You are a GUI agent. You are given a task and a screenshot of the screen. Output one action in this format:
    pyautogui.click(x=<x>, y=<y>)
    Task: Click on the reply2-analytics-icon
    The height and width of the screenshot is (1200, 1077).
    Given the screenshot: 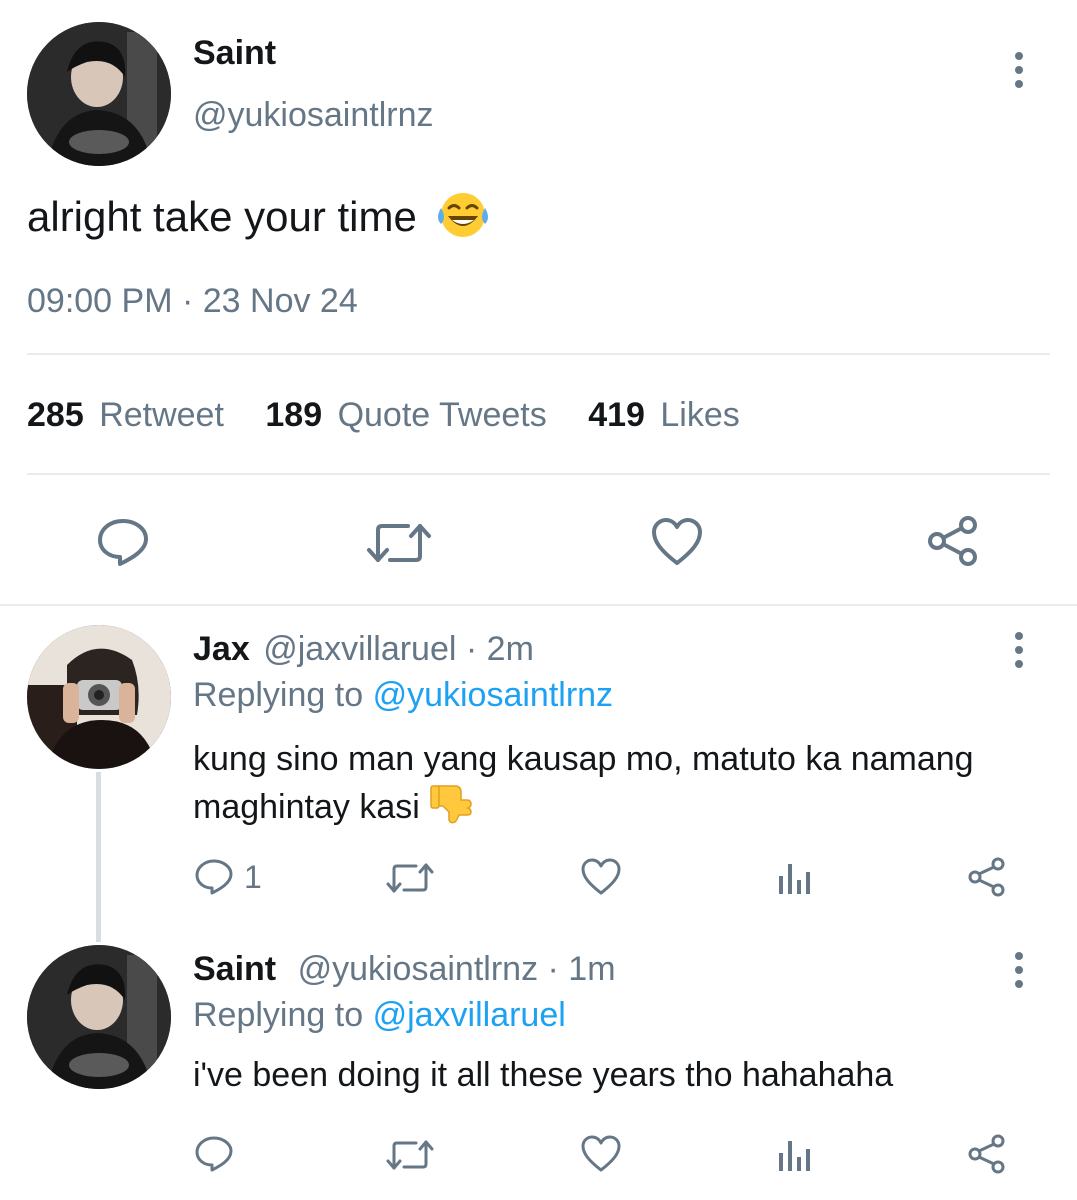 What is the action you would take?
    pyautogui.click(x=794, y=1155)
    